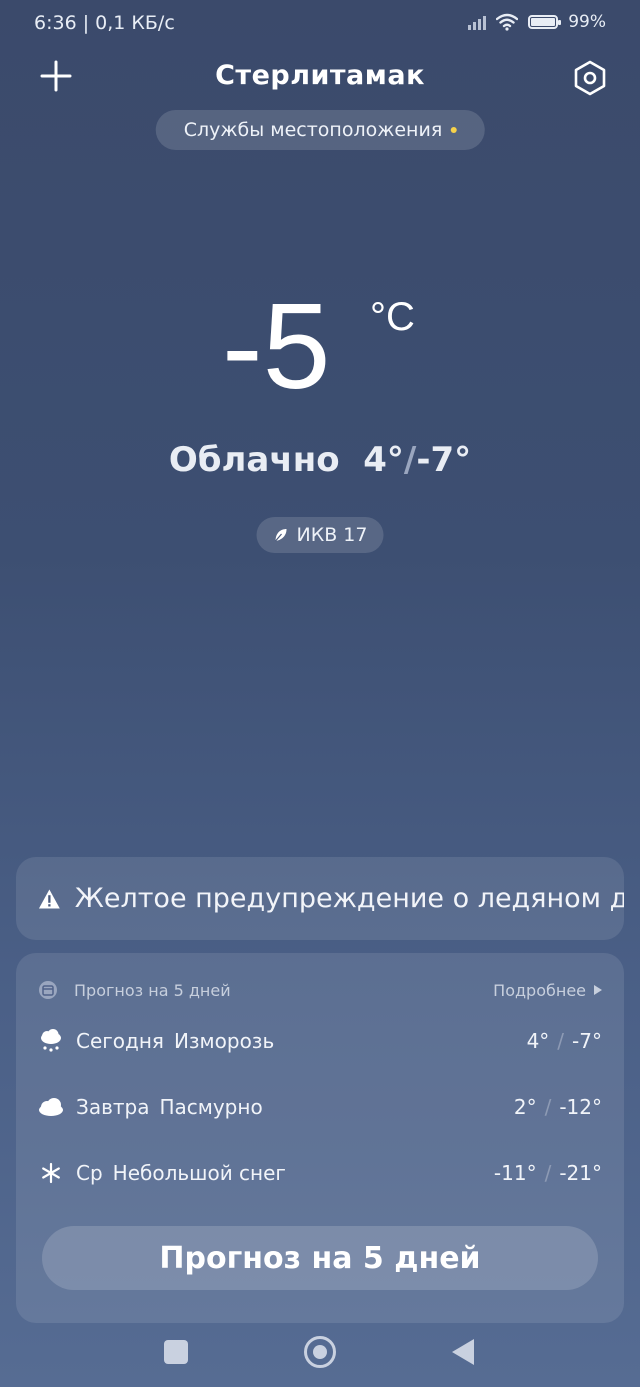  What do you see at coordinates (598, 990) in the screenshot?
I see `triangle-right-icon` at bounding box center [598, 990].